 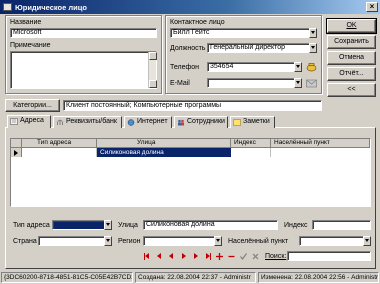 I want to click on contact-person-combo: Билл Гейтс, so click(x=243, y=33).